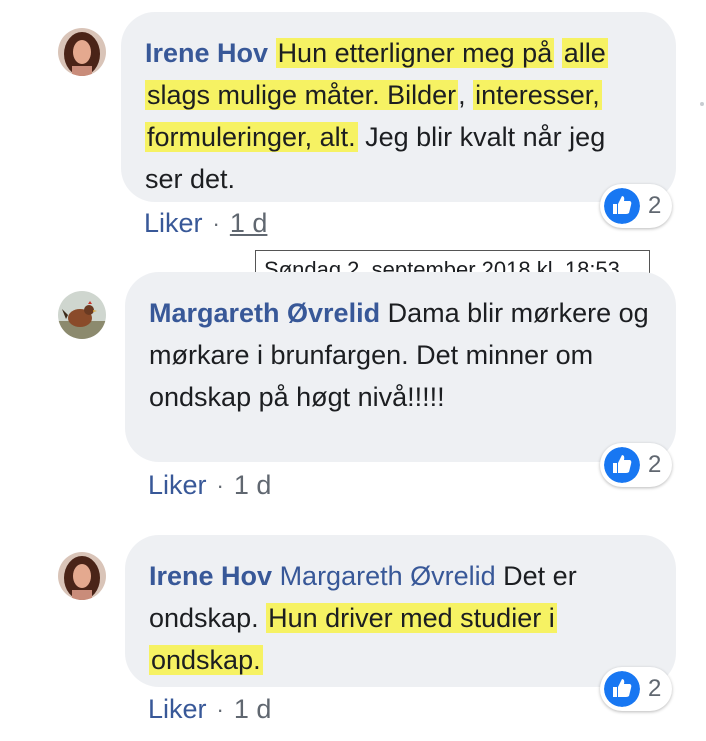 The width and height of the screenshot is (706, 741). What do you see at coordinates (206, 660) in the screenshot?
I see `highlighted-text: ondskap.` at bounding box center [206, 660].